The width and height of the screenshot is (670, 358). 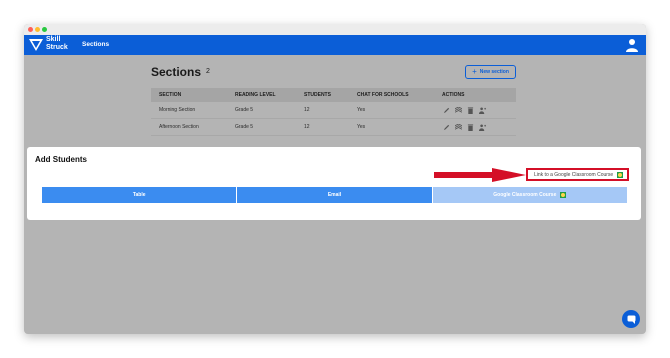 What do you see at coordinates (179, 127) in the screenshot?
I see `section-name-cell: Afternoon Section` at bounding box center [179, 127].